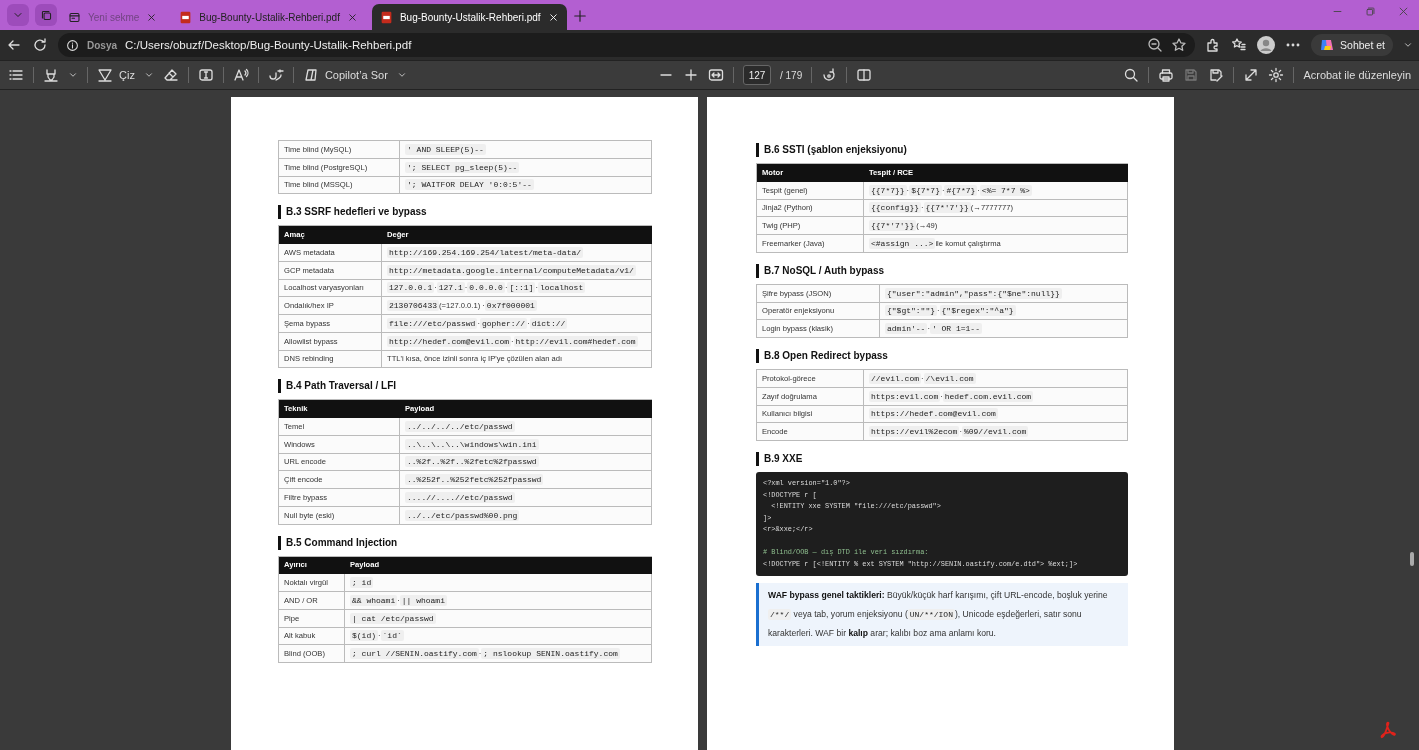 This screenshot has width=1419, height=750. What do you see at coordinates (526, 427) in the screenshot?
I see `table-cell: ../../../../etc/passwd` at bounding box center [526, 427].